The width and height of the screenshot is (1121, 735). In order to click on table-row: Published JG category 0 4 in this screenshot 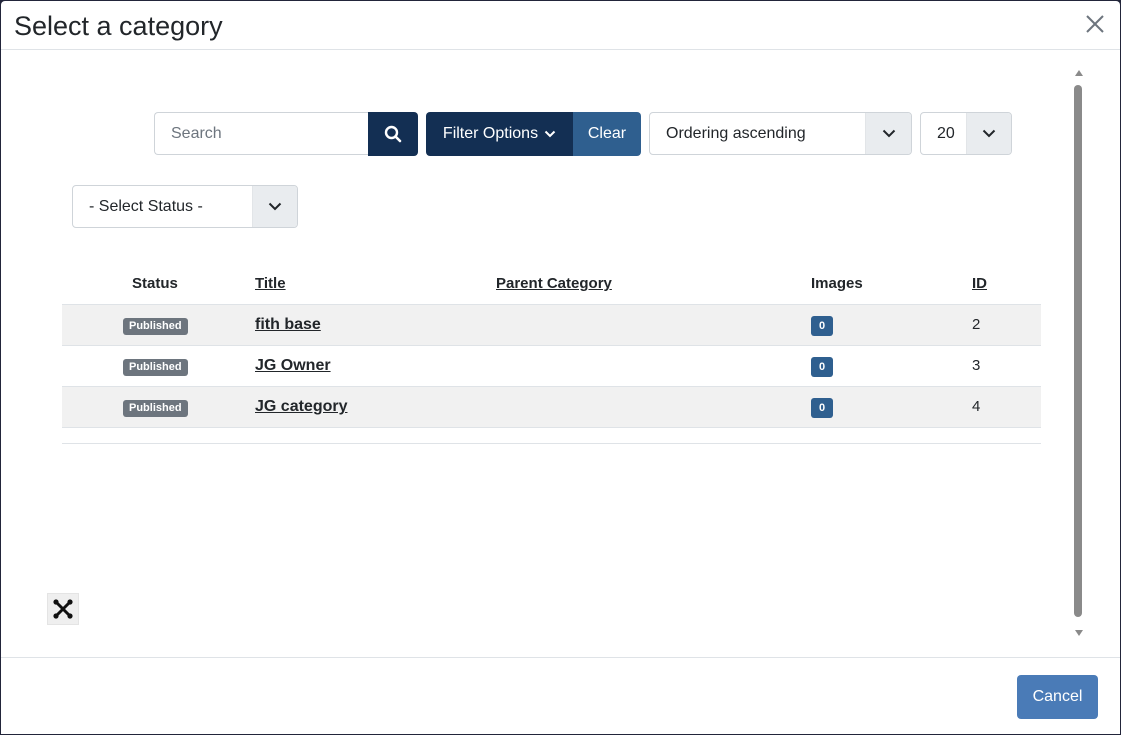, I will do `click(551, 406)`.